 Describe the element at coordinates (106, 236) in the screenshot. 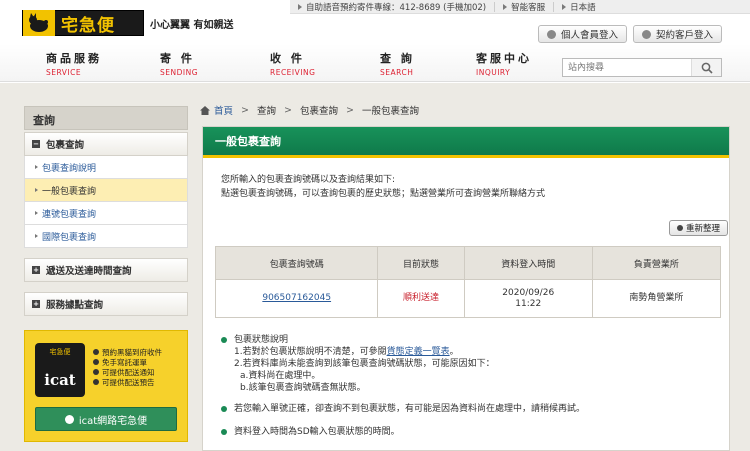

I see `sidebar-item-intl-search: 國際包裹查詢` at that location.